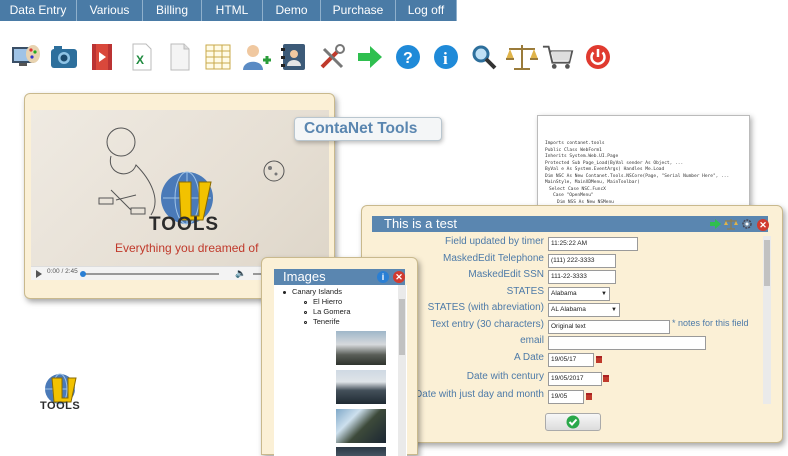  What do you see at coordinates (274, 171) in the screenshot?
I see `planet-sketch` at bounding box center [274, 171].